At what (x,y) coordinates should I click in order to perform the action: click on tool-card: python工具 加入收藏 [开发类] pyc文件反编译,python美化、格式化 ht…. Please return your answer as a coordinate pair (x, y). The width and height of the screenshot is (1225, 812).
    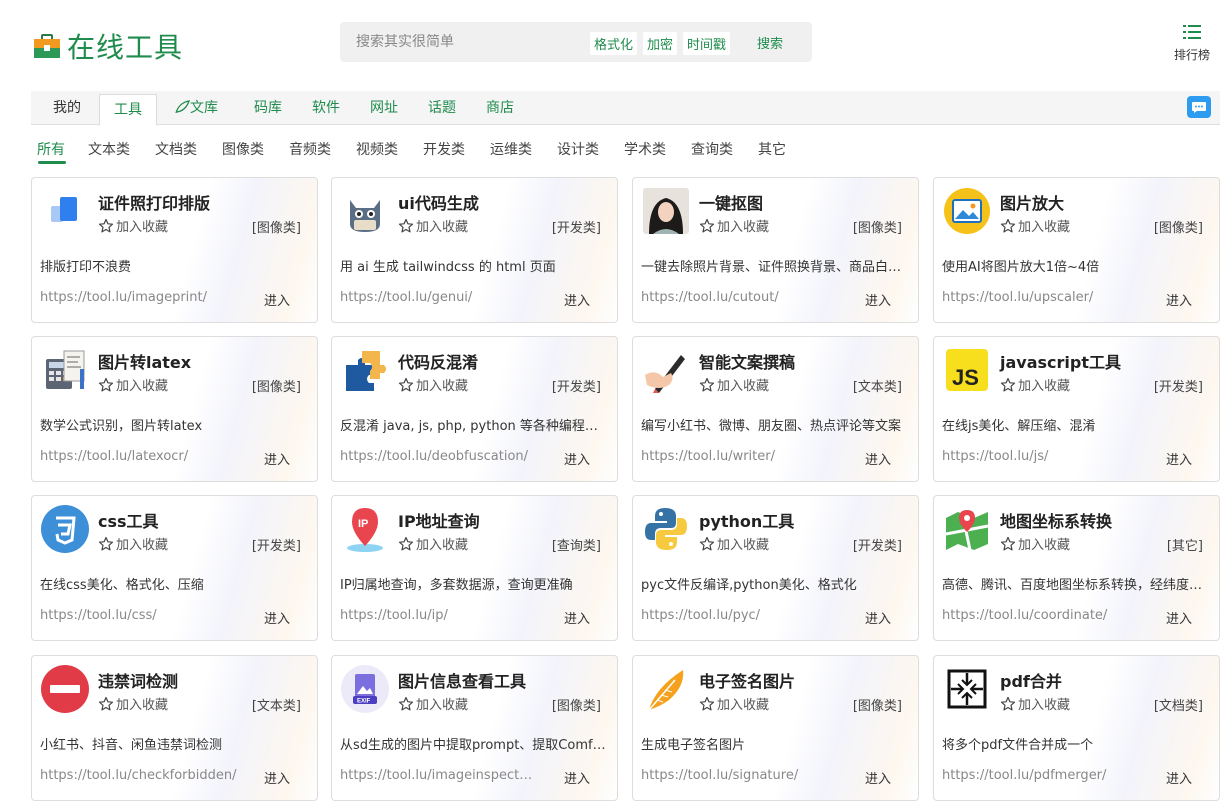
    Looking at the image, I should click on (775, 568).